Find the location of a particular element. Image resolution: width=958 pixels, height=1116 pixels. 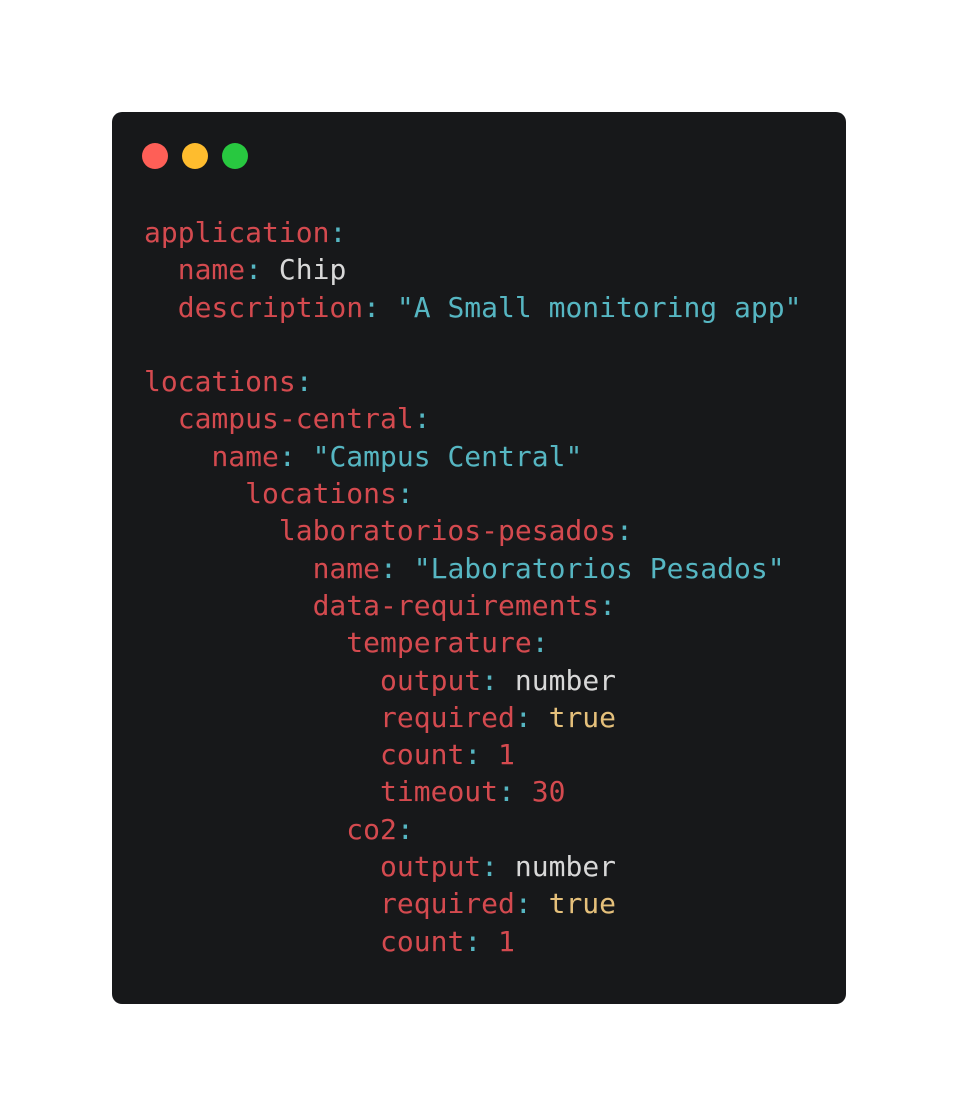

window-controls is located at coordinates (195, 156).